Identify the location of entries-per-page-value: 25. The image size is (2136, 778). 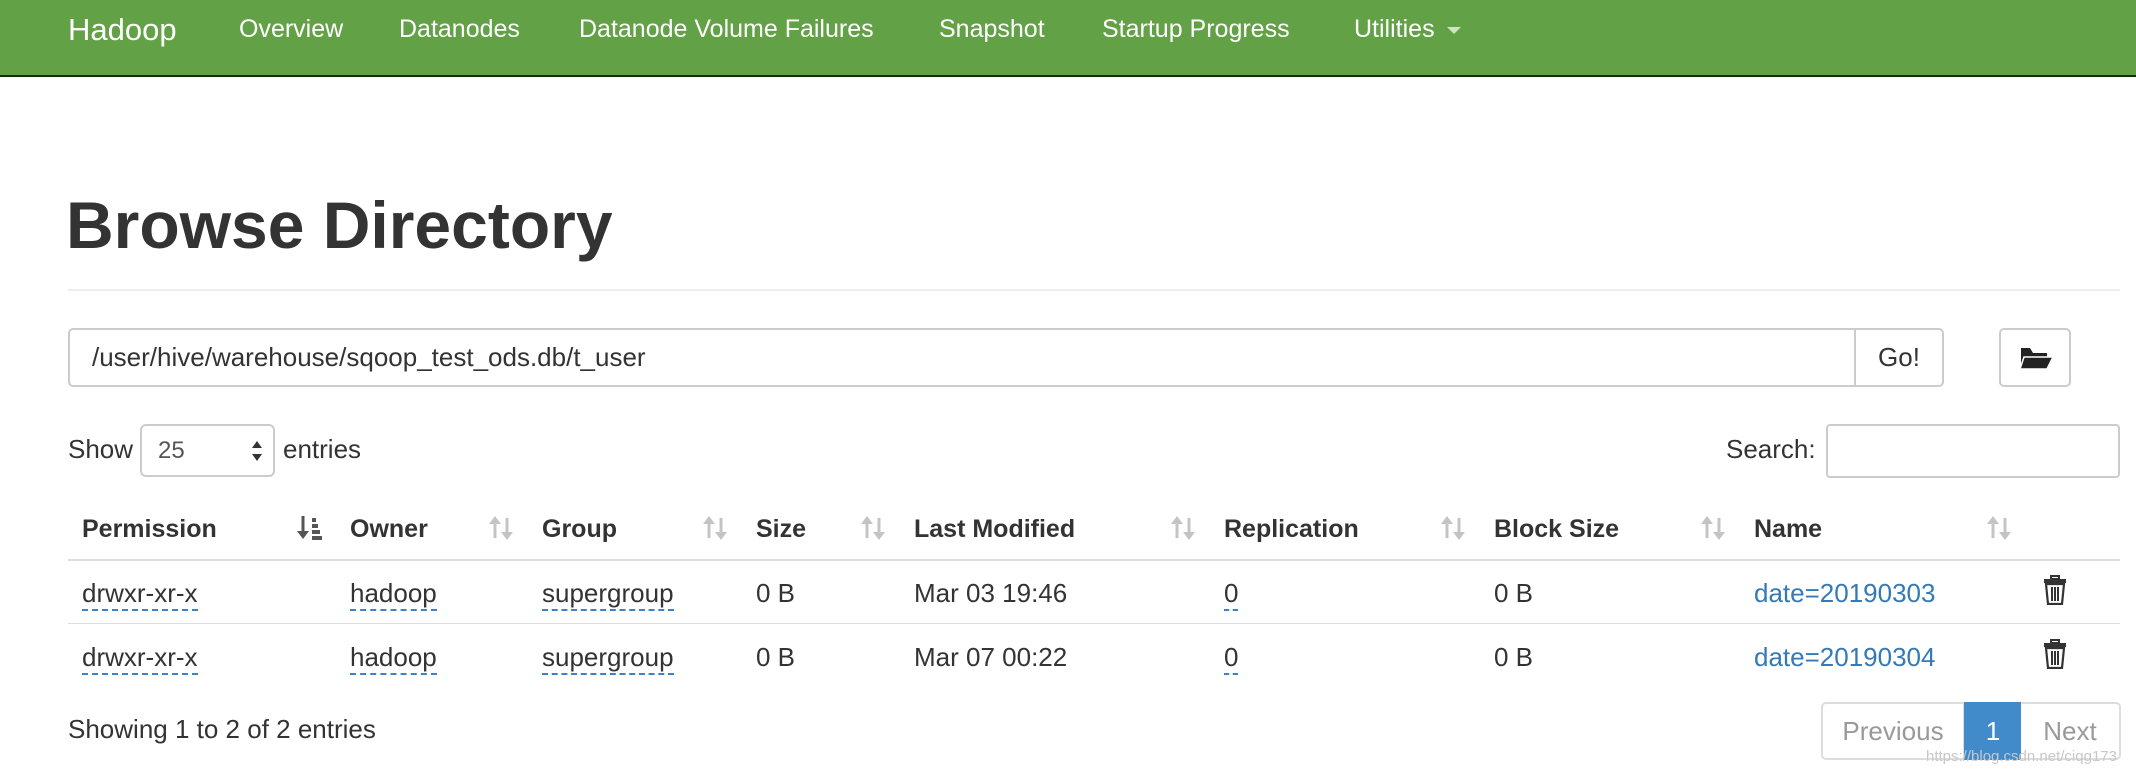
(171, 450).